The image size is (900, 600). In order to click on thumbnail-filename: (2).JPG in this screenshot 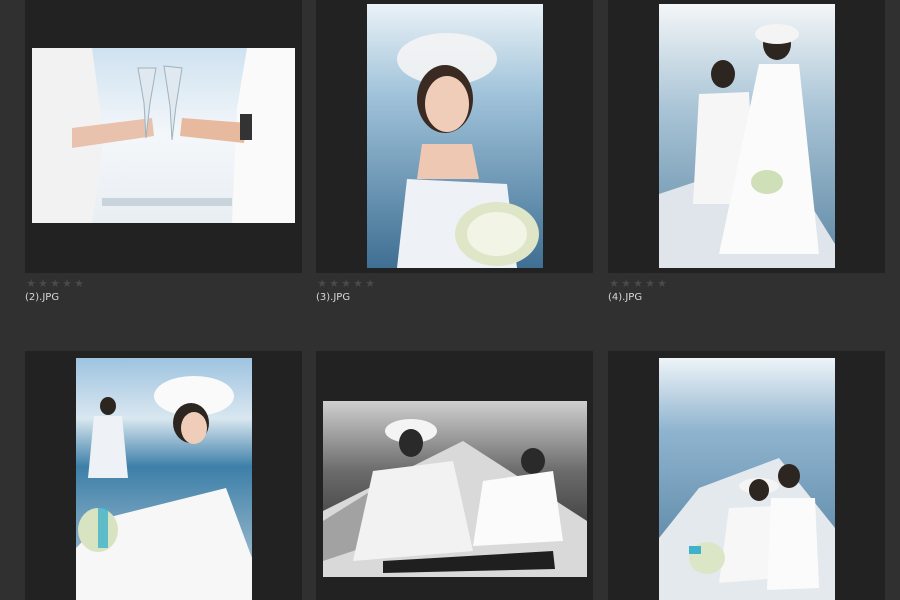, I will do `click(42, 297)`.